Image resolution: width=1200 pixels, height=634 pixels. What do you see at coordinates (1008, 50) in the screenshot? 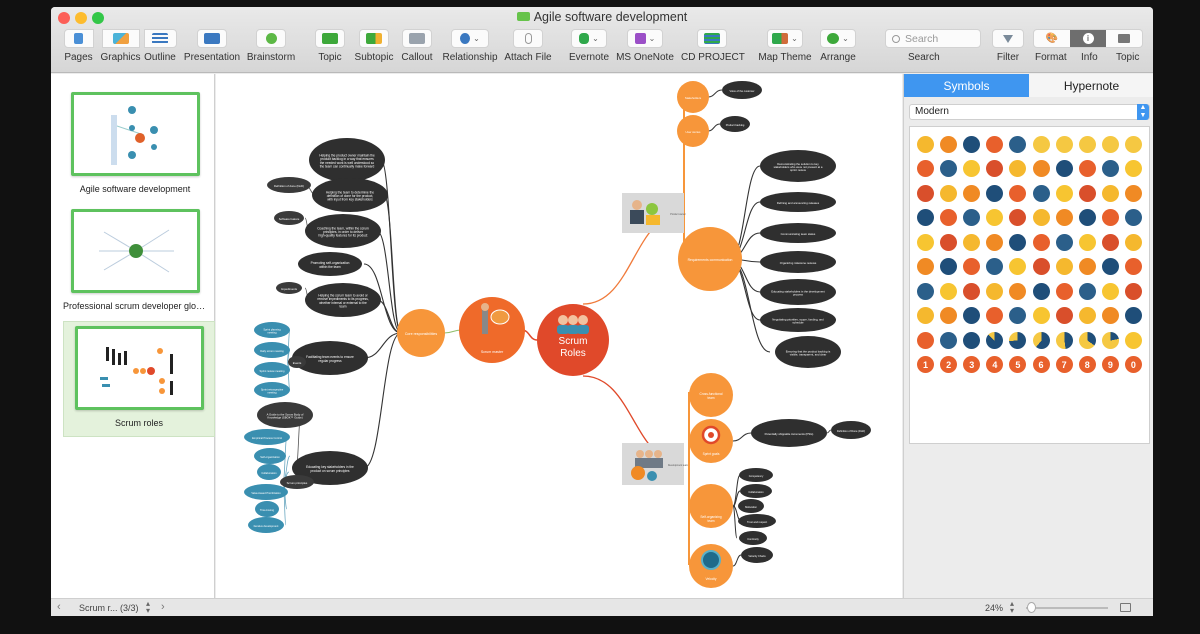
I see `filter-button: Filter` at bounding box center [1008, 50].